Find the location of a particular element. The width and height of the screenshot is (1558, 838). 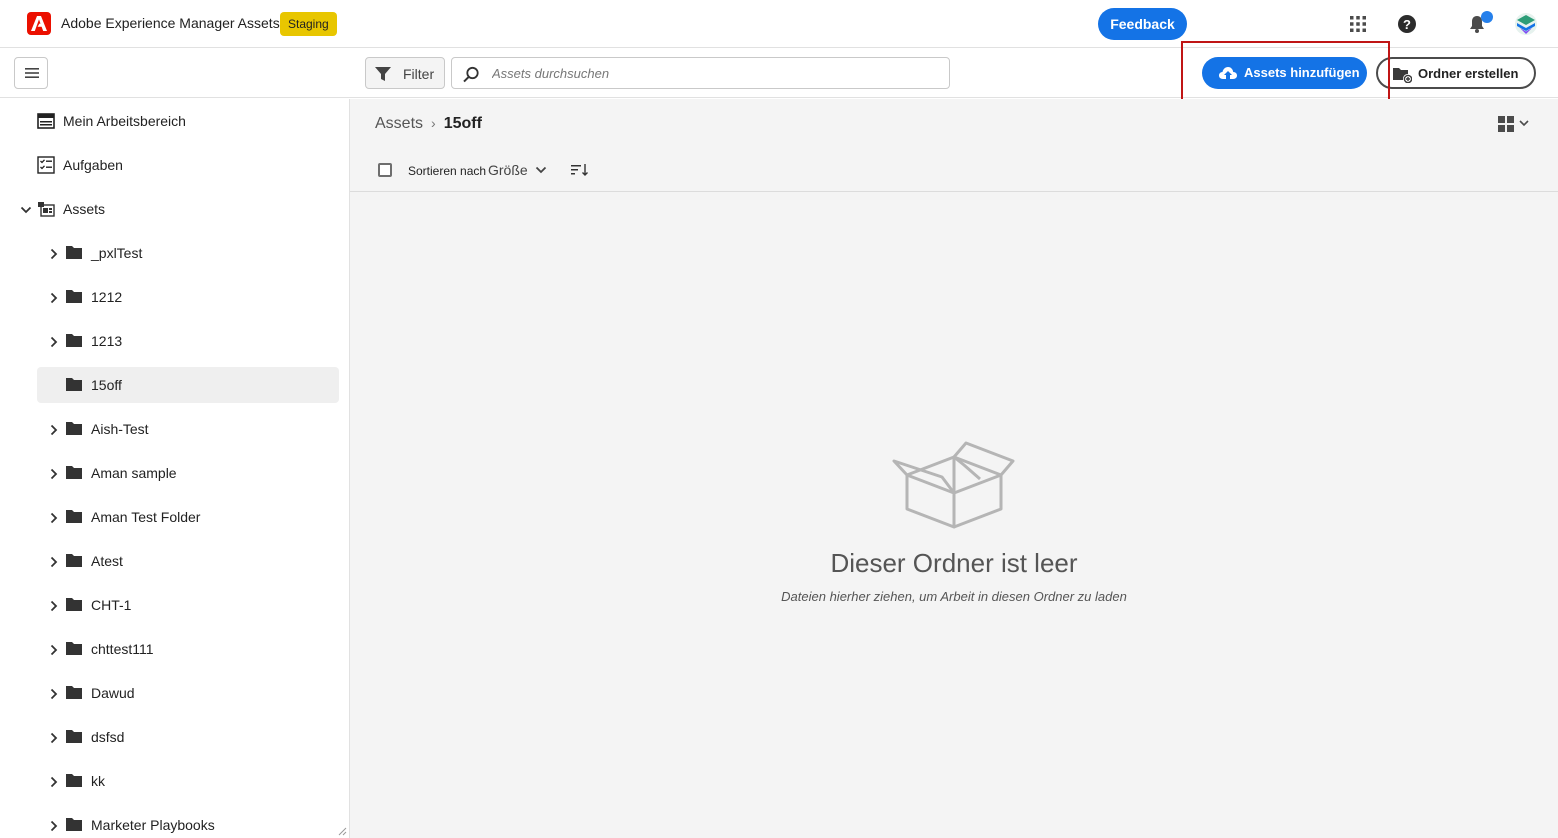

sidebar-item-label: Aufgaben is located at coordinates (93, 165).